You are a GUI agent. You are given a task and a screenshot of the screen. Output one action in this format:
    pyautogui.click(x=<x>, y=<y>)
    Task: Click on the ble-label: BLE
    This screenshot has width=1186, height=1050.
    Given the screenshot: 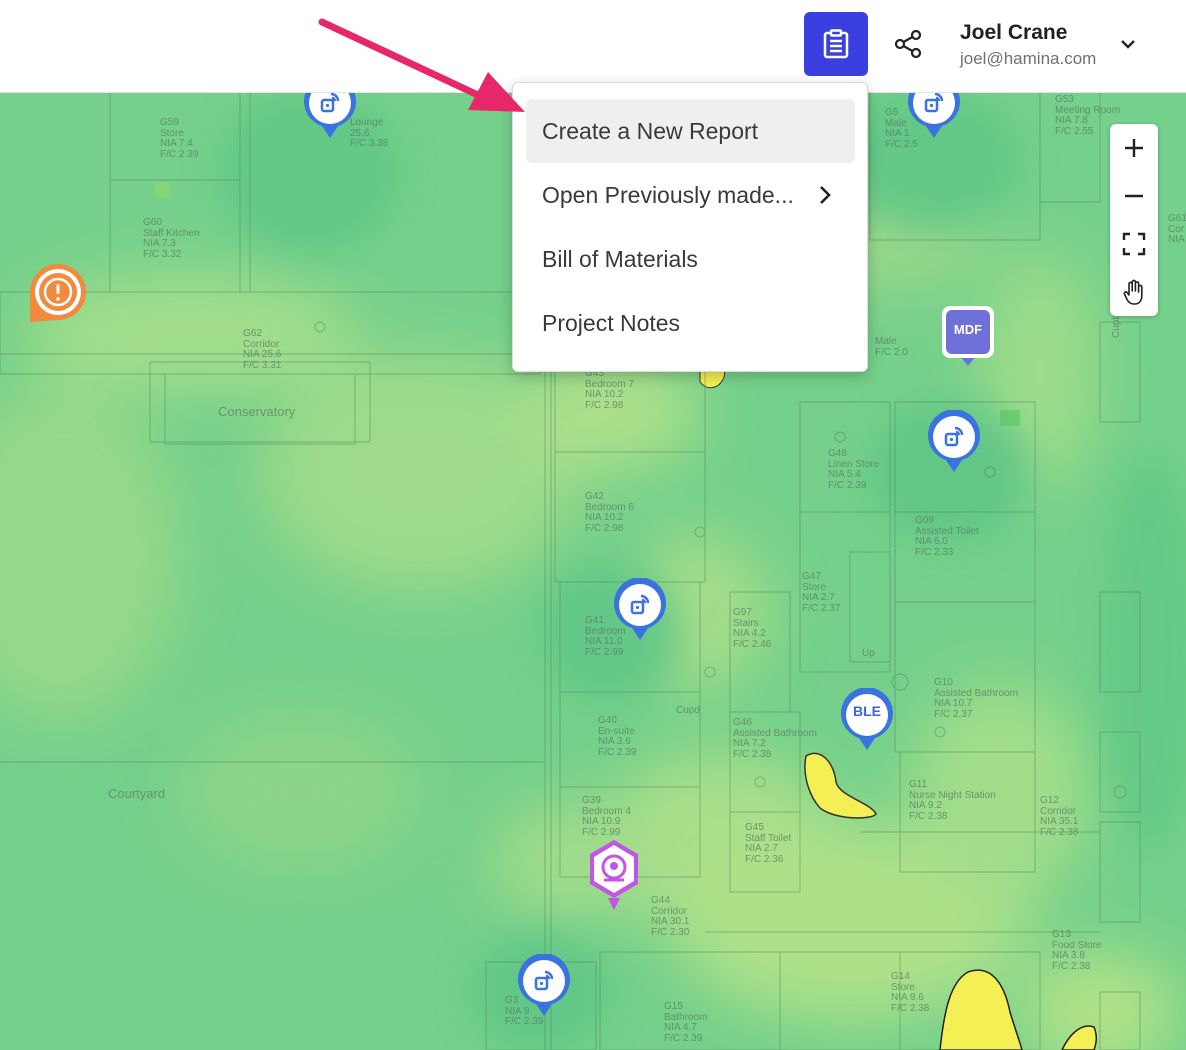 What is the action you would take?
    pyautogui.click(x=867, y=711)
    